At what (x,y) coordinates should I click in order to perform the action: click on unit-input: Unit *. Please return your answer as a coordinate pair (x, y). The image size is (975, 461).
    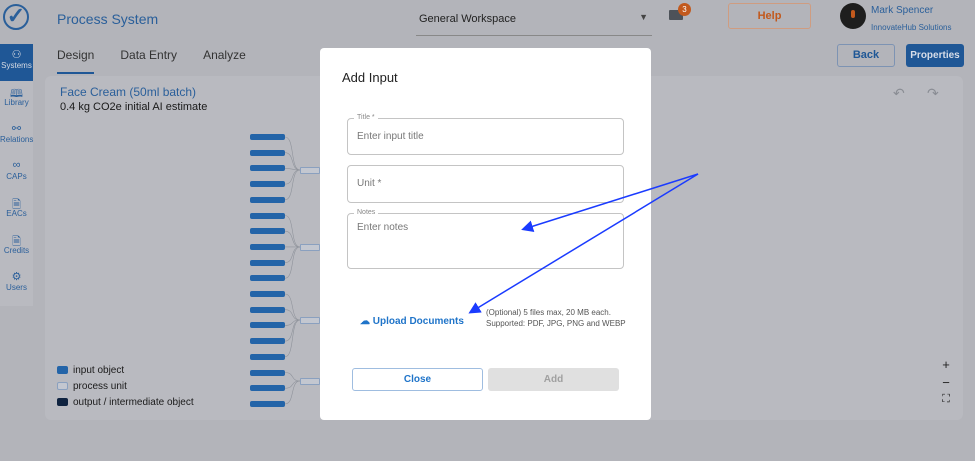
    Looking at the image, I should click on (485, 184).